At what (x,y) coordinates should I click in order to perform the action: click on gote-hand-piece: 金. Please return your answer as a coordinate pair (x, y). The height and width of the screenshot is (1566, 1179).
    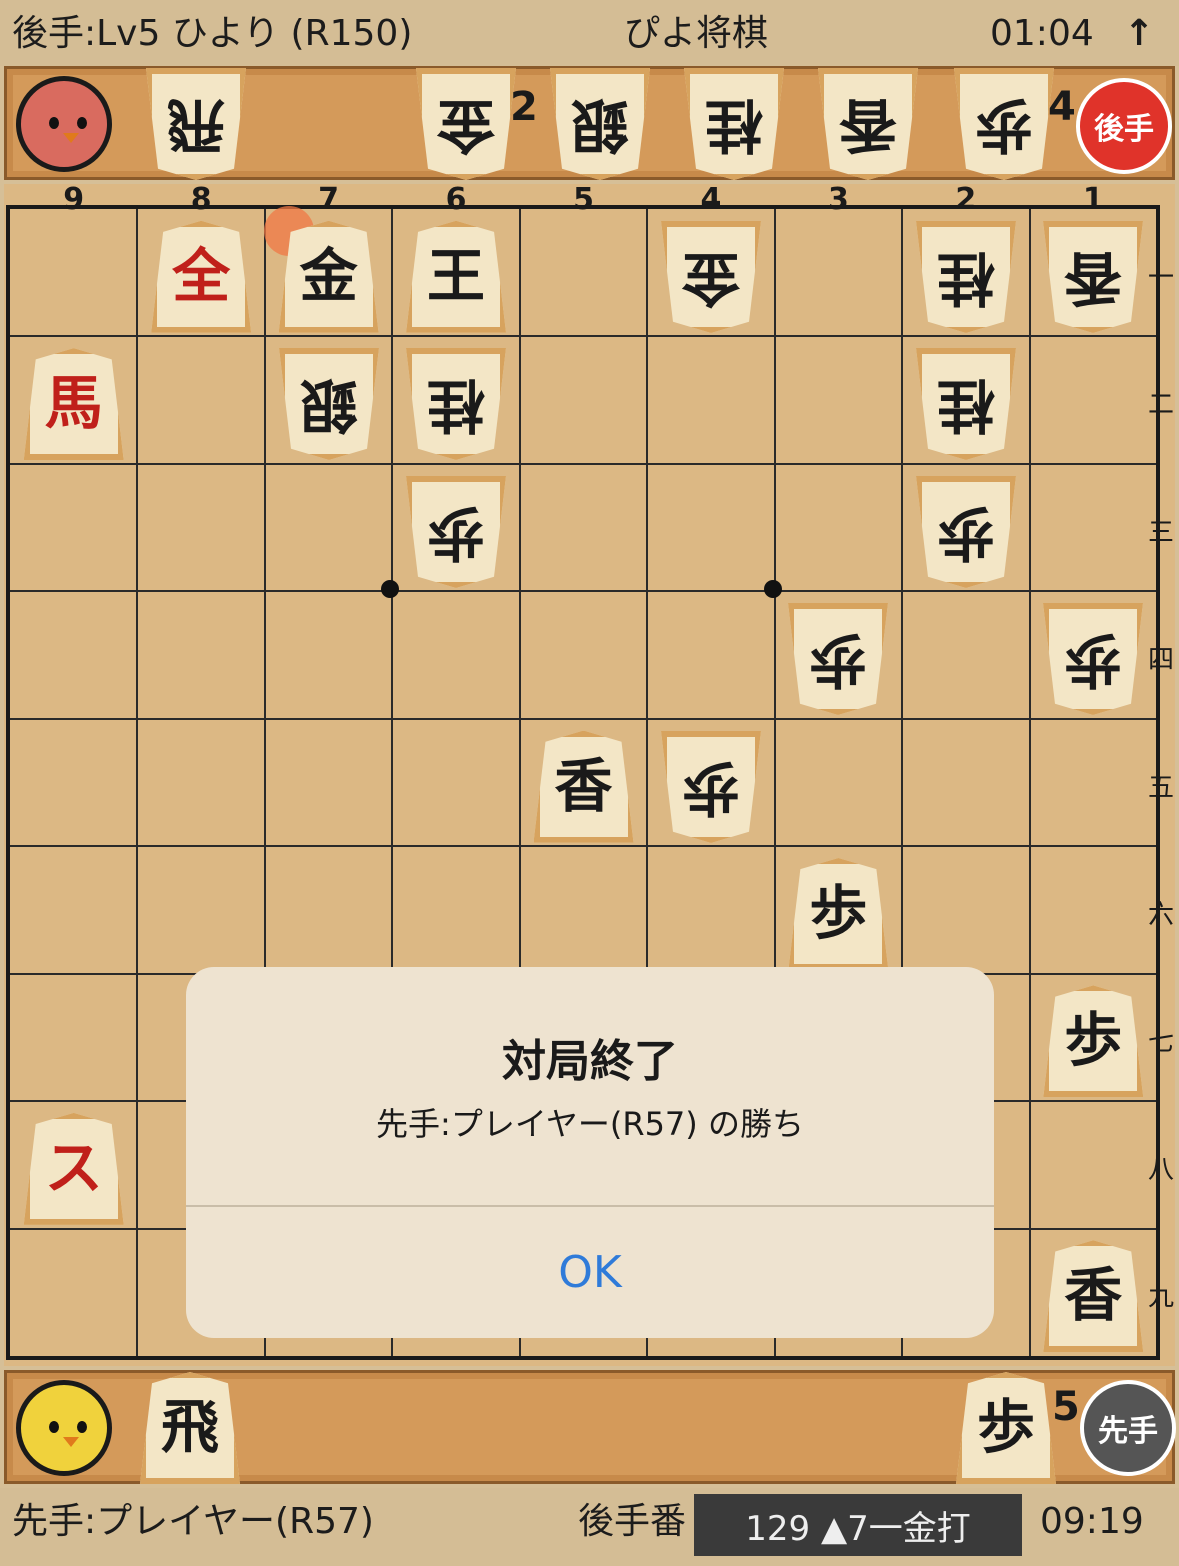
    Looking at the image, I should click on (466, 124).